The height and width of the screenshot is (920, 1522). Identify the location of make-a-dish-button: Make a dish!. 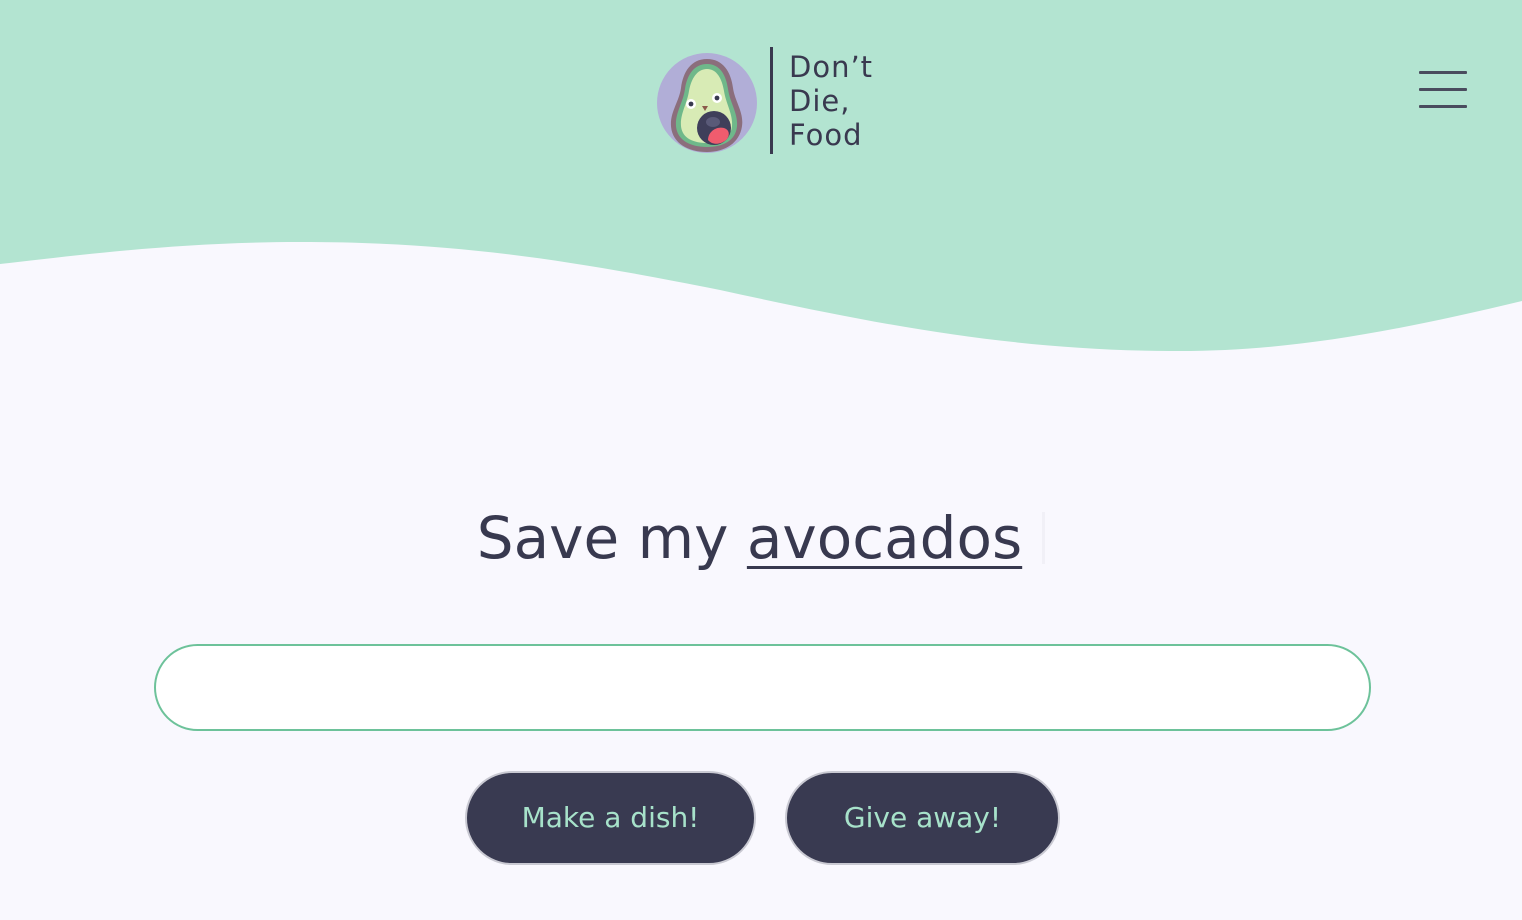
(610, 818).